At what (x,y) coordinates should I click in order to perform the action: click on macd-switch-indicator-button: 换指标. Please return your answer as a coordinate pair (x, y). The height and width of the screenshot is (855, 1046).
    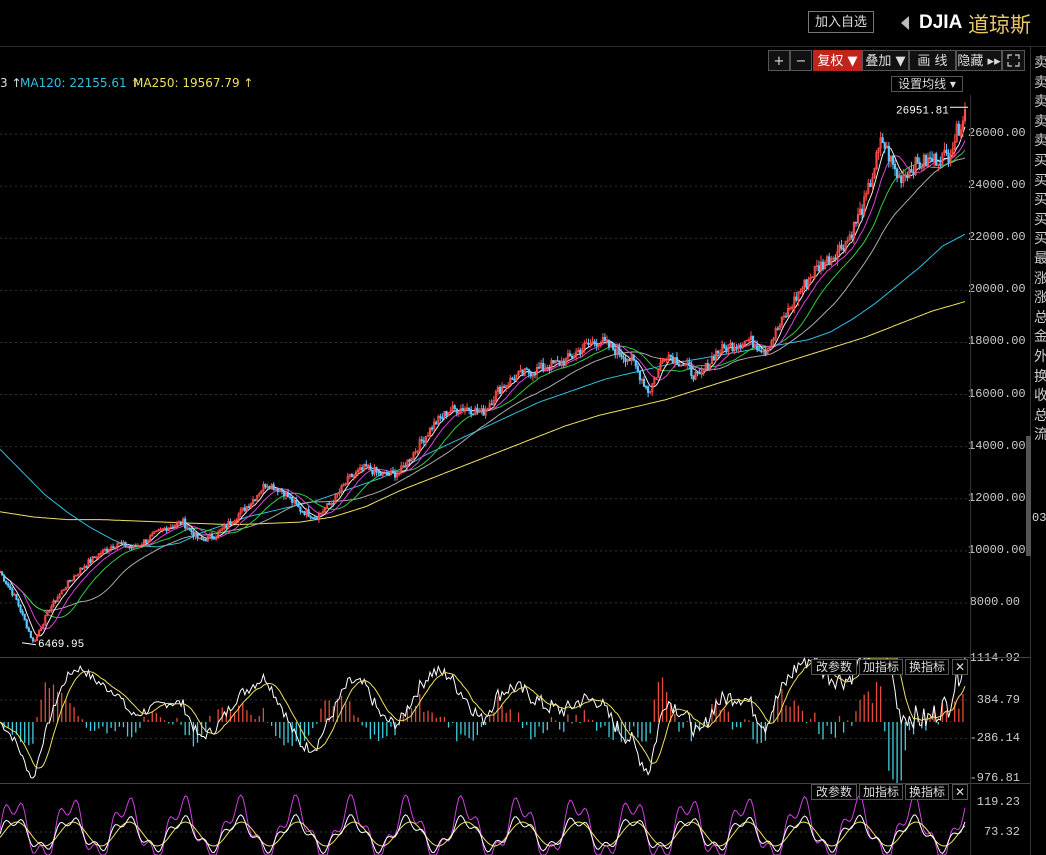
    Looking at the image, I should click on (927, 667).